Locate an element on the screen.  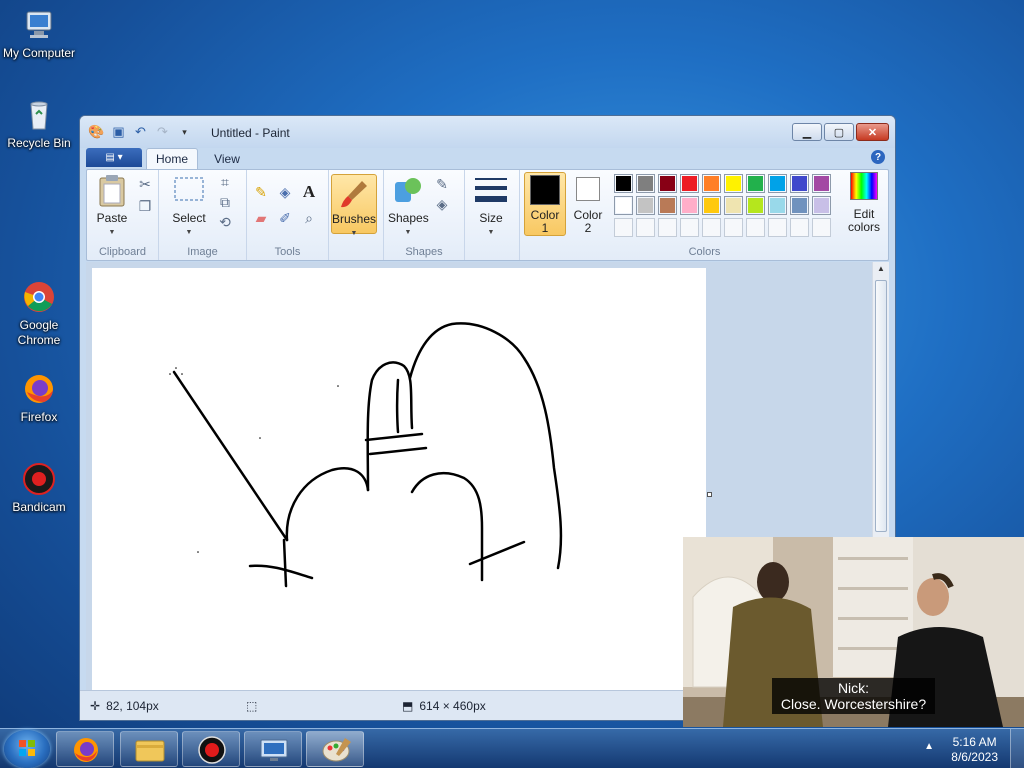
minimize-button: ▁ is located at coordinates (807, 132).